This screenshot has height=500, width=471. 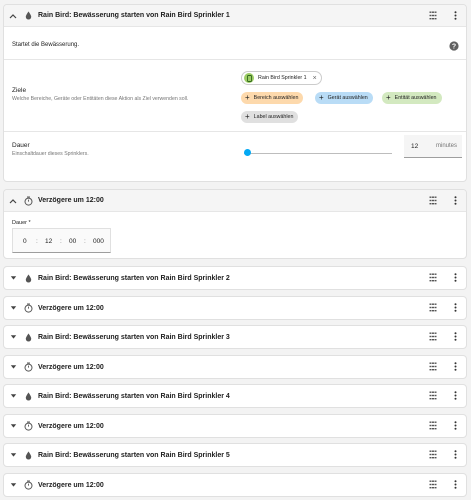 I want to click on choose-area-label: Bereich auswählen, so click(x=276, y=98).